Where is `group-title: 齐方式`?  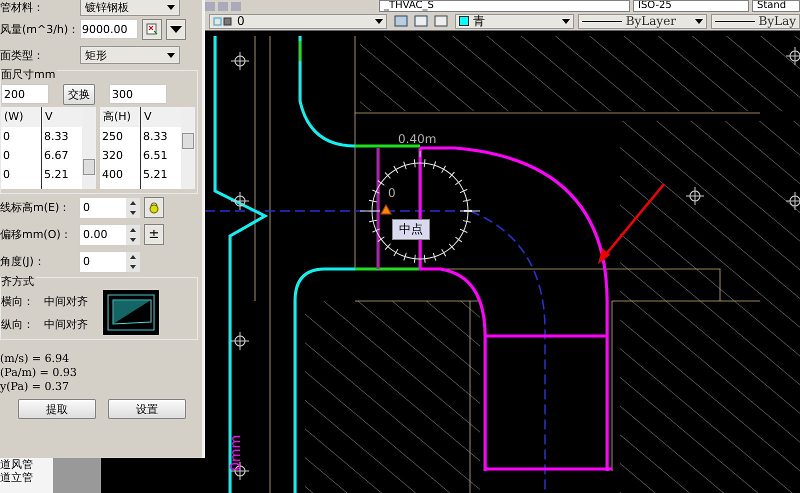 group-title: 齐方式 is located at coordinates (18, 281).